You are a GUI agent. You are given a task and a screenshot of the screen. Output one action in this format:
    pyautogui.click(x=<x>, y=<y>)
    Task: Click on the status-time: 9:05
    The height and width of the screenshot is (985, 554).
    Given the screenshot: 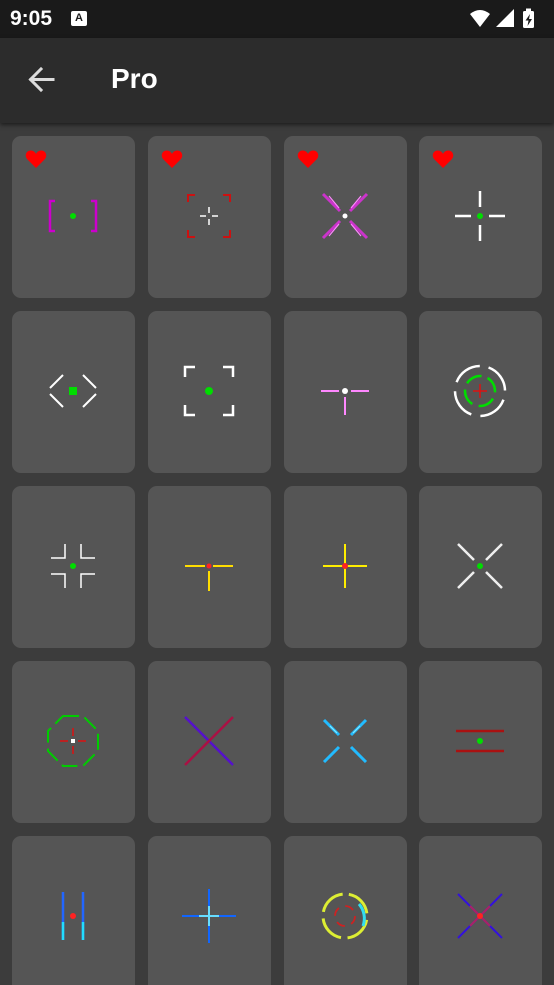 What is the action you would take?
    pyautogui.click(x=31, y=18)
    